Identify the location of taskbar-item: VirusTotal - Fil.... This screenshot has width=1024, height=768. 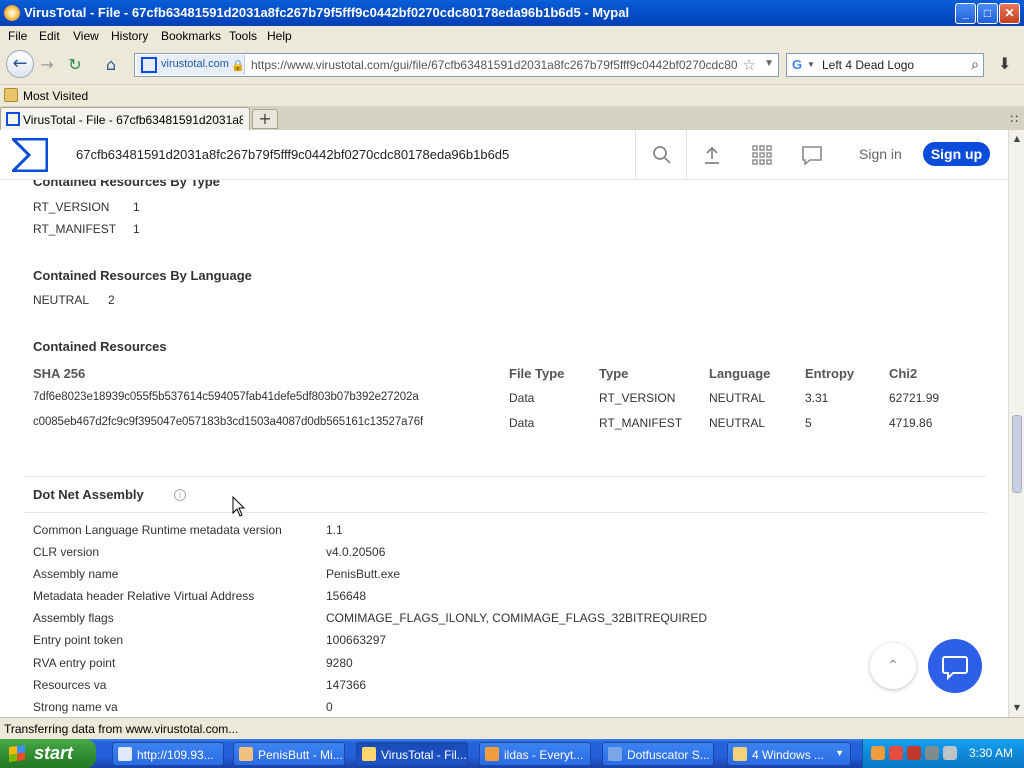
(412, 754).